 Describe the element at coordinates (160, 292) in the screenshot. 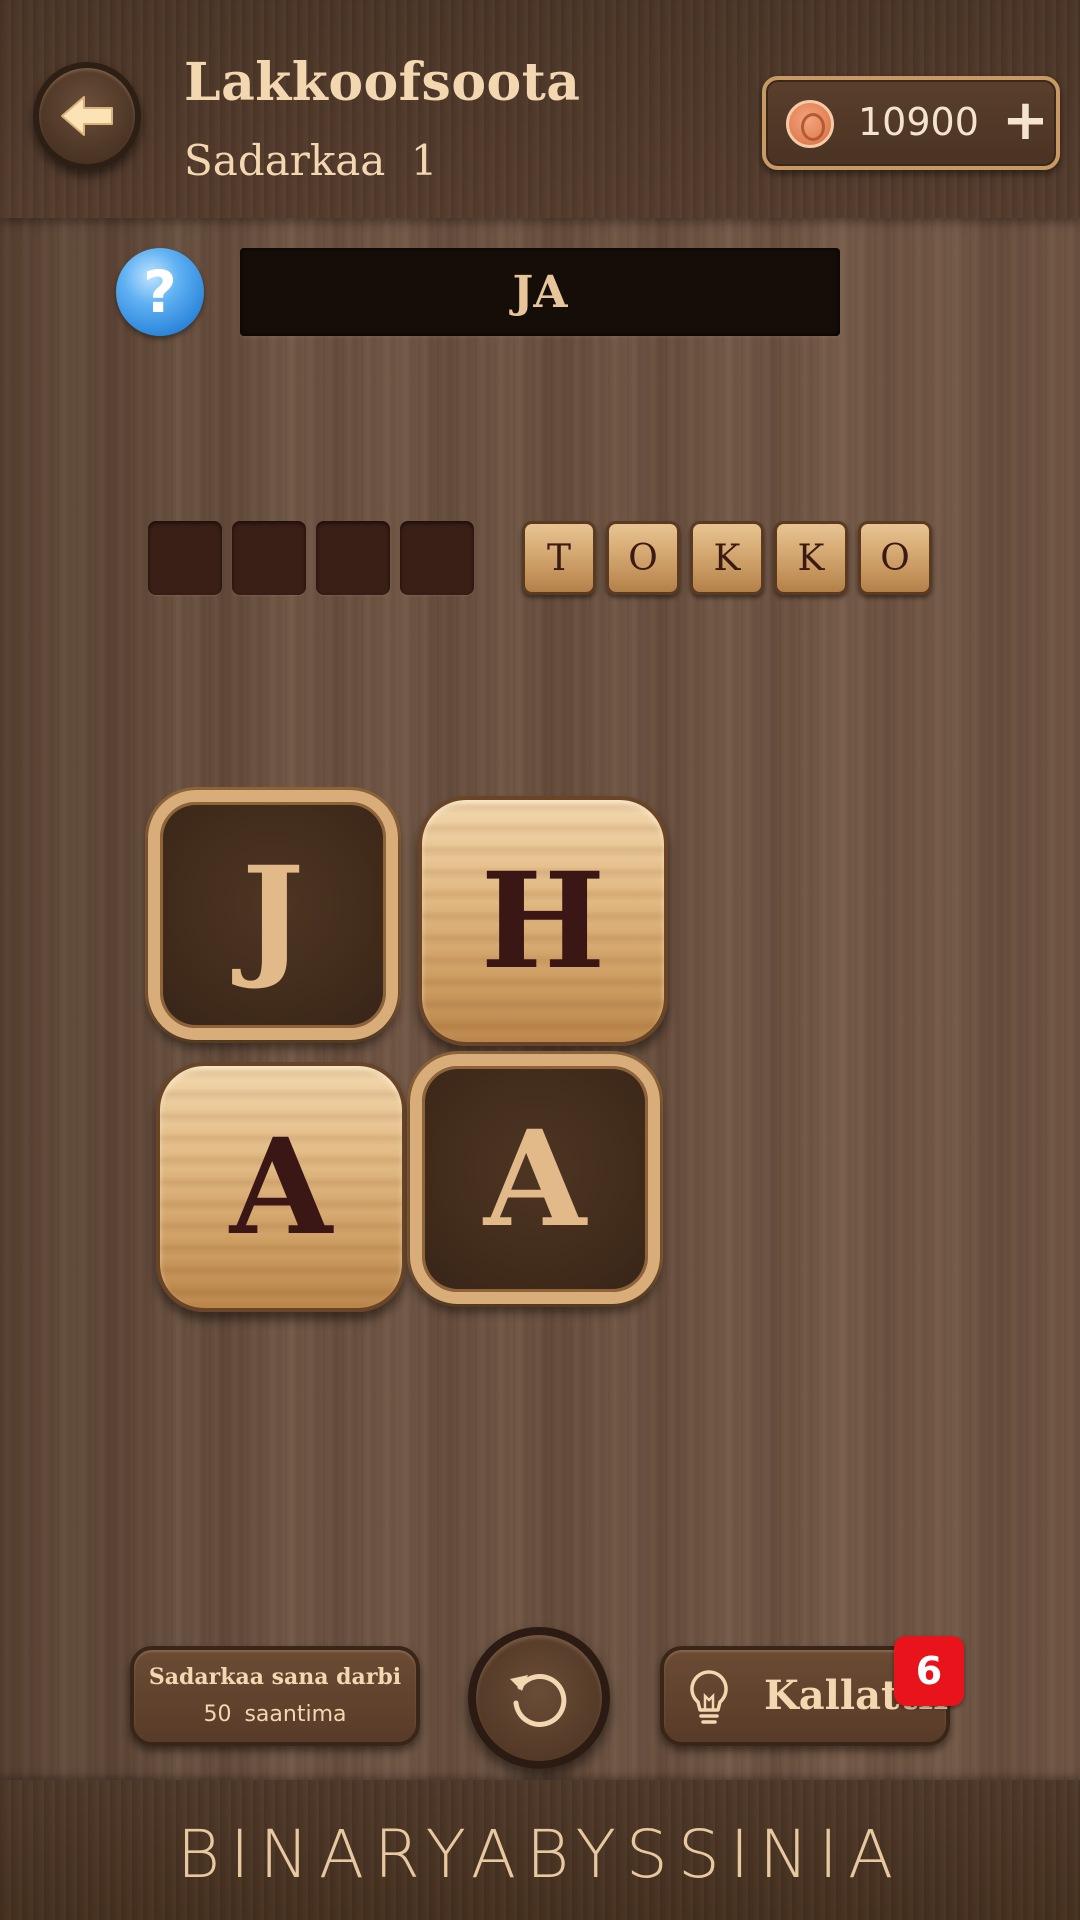

I see `help-button: ?` at that location.